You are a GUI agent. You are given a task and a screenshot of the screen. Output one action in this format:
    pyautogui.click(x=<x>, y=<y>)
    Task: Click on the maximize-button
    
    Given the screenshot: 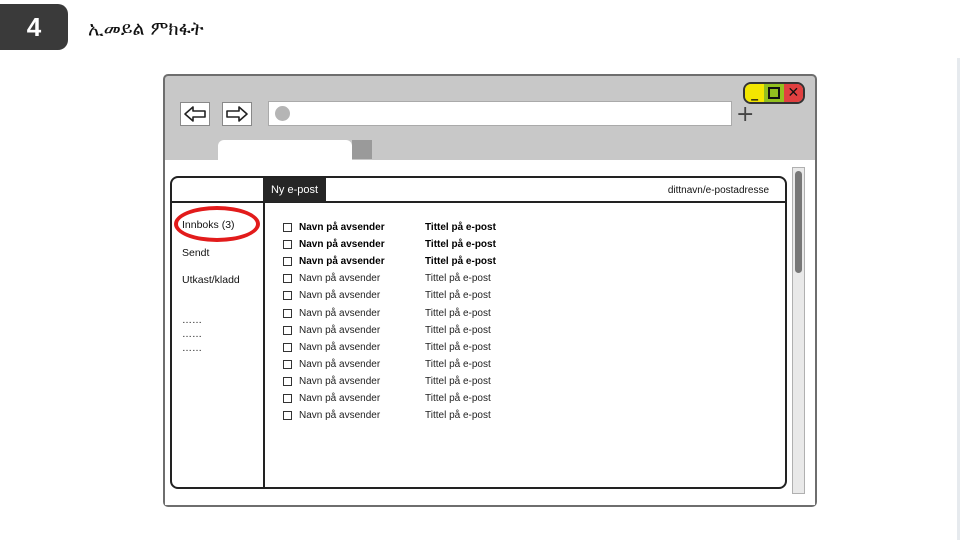 What is the action you would take?
    pyautogui.click(x=774, y=93)
    